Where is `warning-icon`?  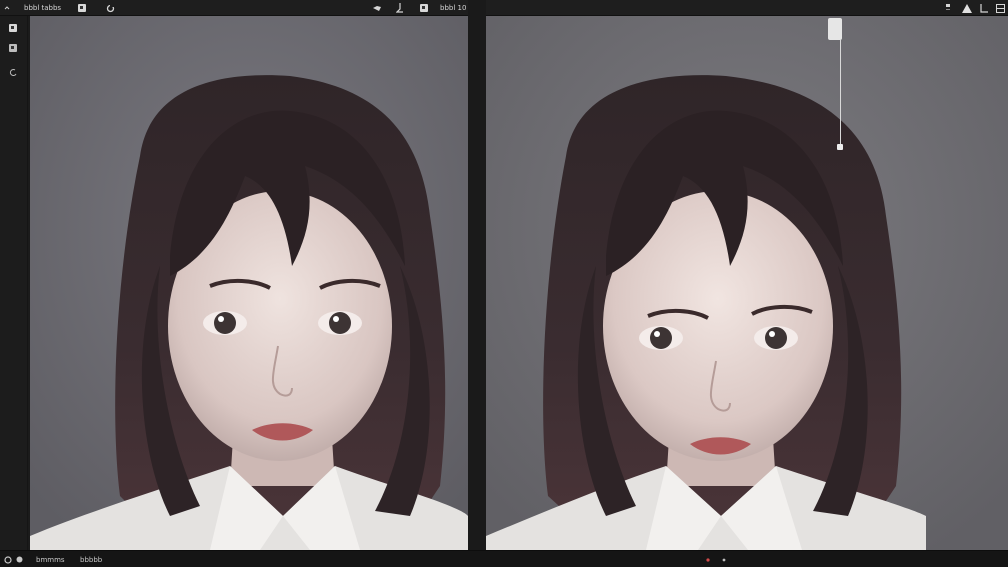
warning-icon is located at coordinates (967, 8).